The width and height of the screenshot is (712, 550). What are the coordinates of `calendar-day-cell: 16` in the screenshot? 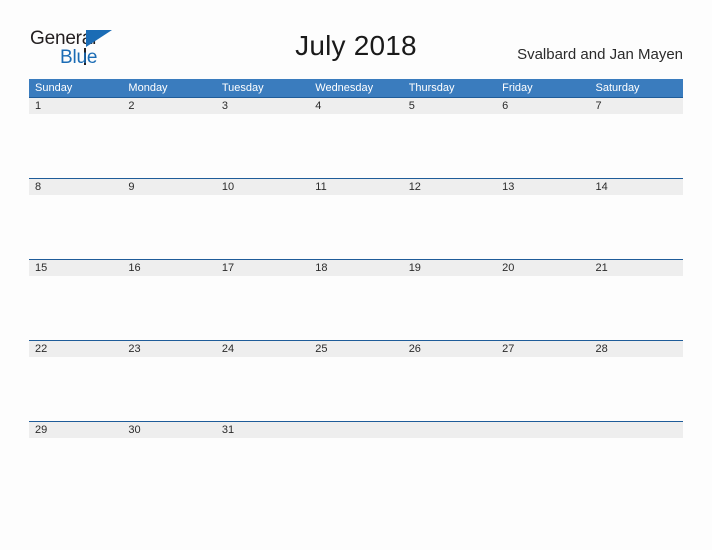 It's located at (168, 268).